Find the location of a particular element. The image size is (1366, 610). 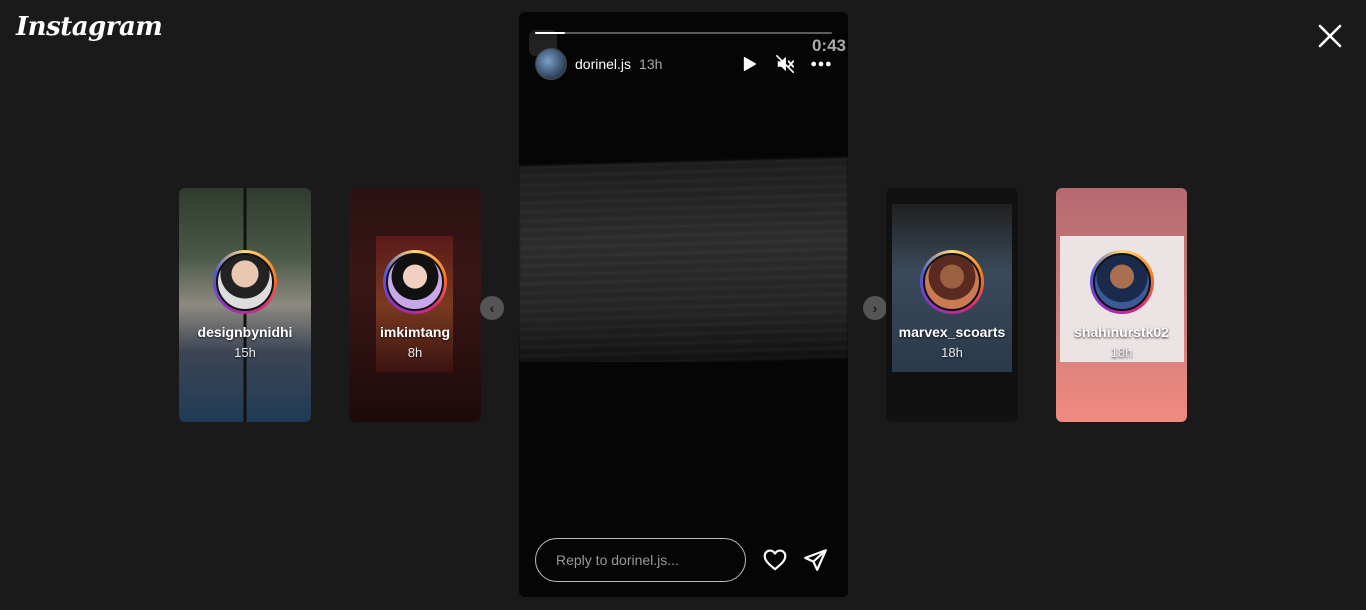

story-thumbnail-designbynidhi: designbynidhi 15h is located at coordinates (245, 305).